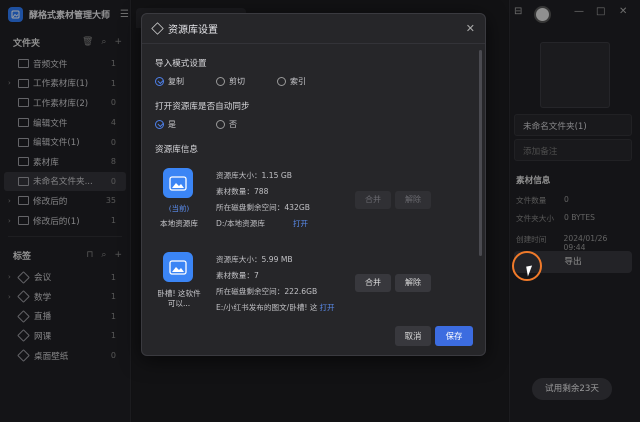 Image resolution: width=640 pixels, height=422 pixels. What do you see at coordinates (254, 175) in the screenshot?
I see `library-size: 资源库大小：1.15 GB` at bounding box center [254, 175].